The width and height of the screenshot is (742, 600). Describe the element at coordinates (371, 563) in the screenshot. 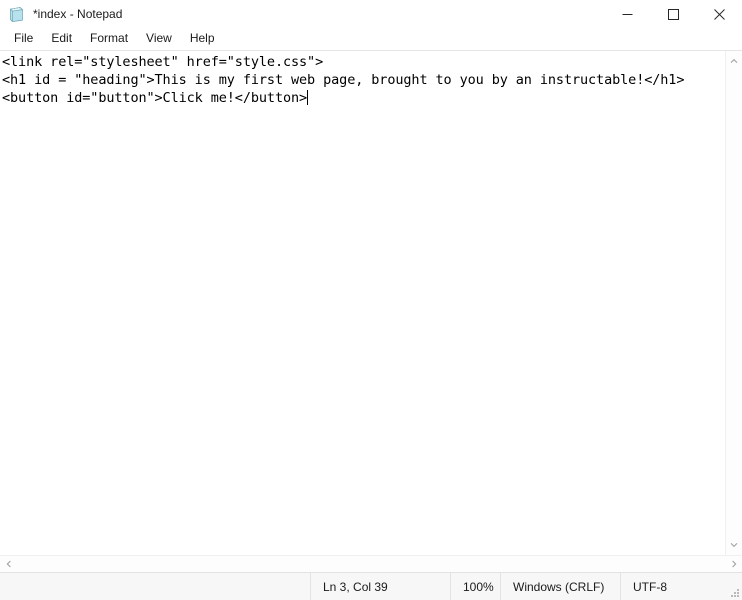

I see `horizontal-scrollbar` at that location.